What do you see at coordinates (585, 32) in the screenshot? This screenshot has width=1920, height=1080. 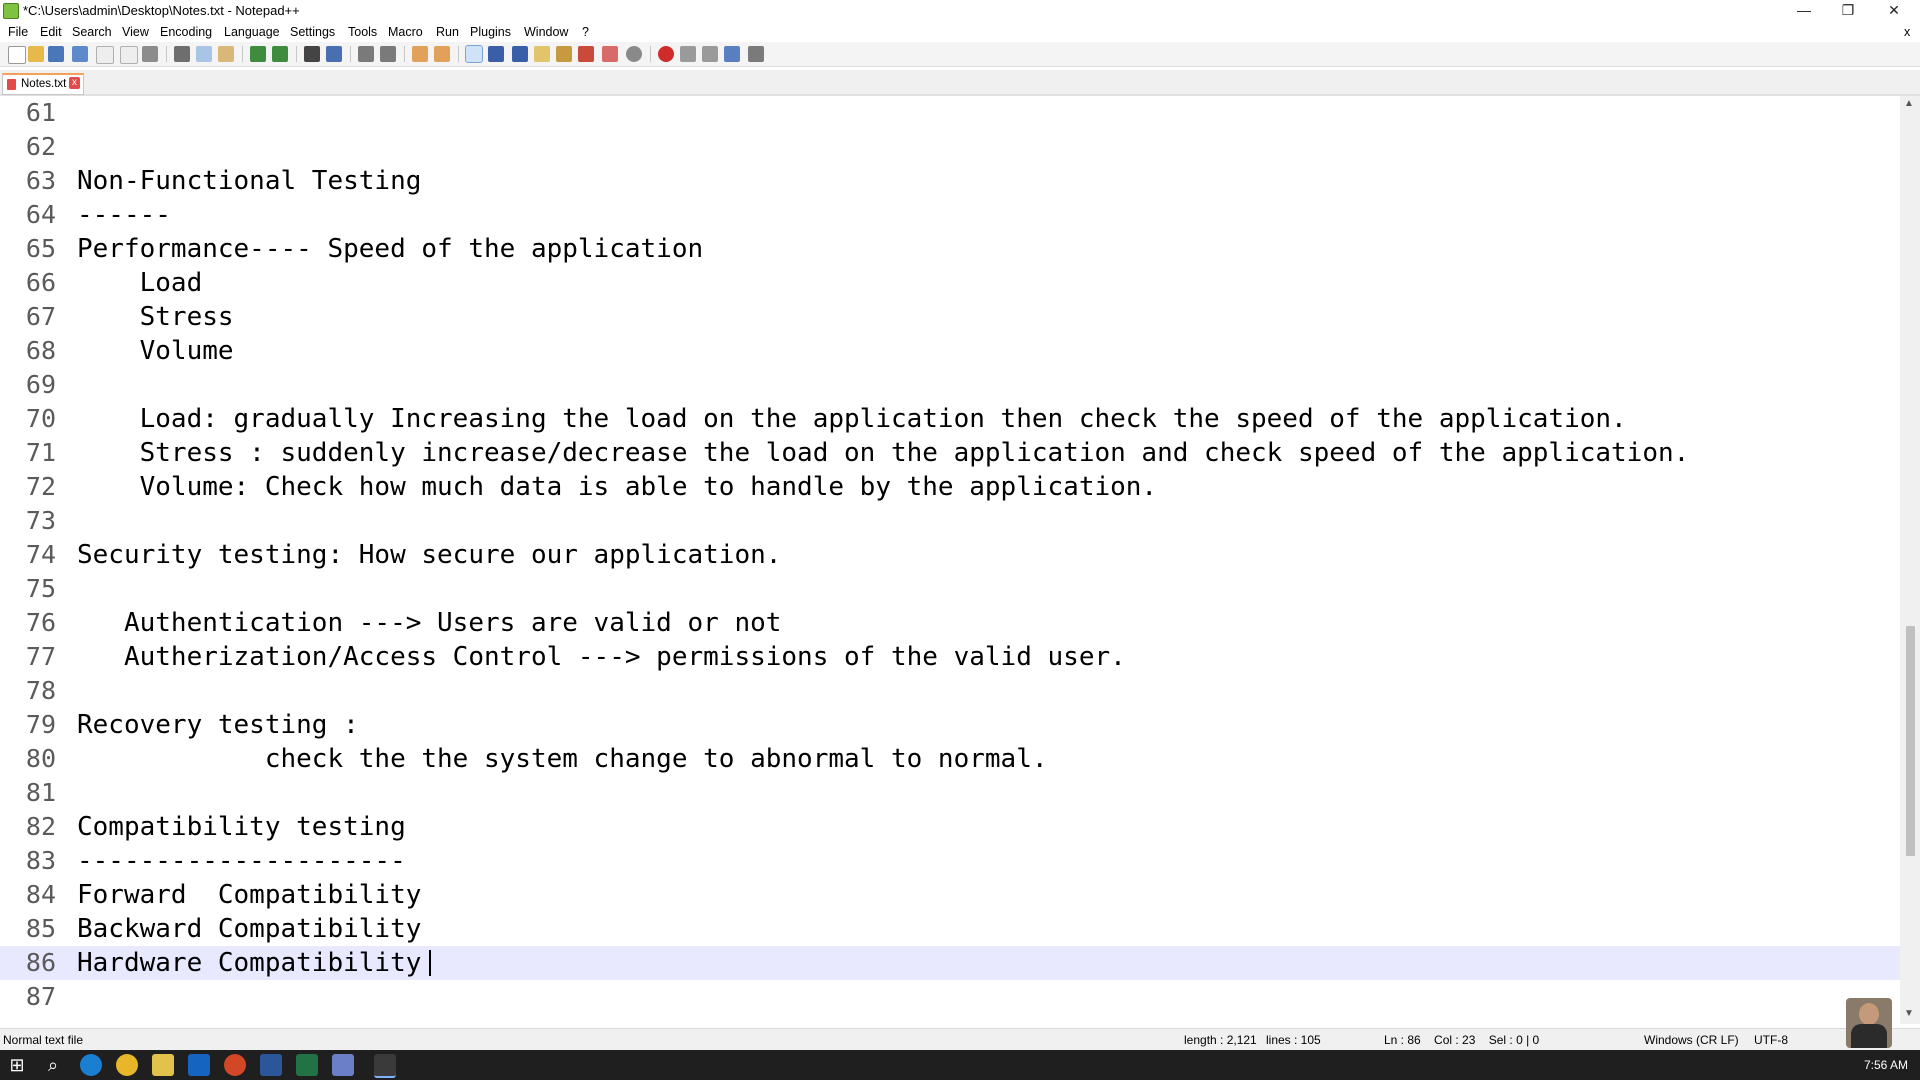 I see `menu-help: ?` at bounding box center [585, 32].